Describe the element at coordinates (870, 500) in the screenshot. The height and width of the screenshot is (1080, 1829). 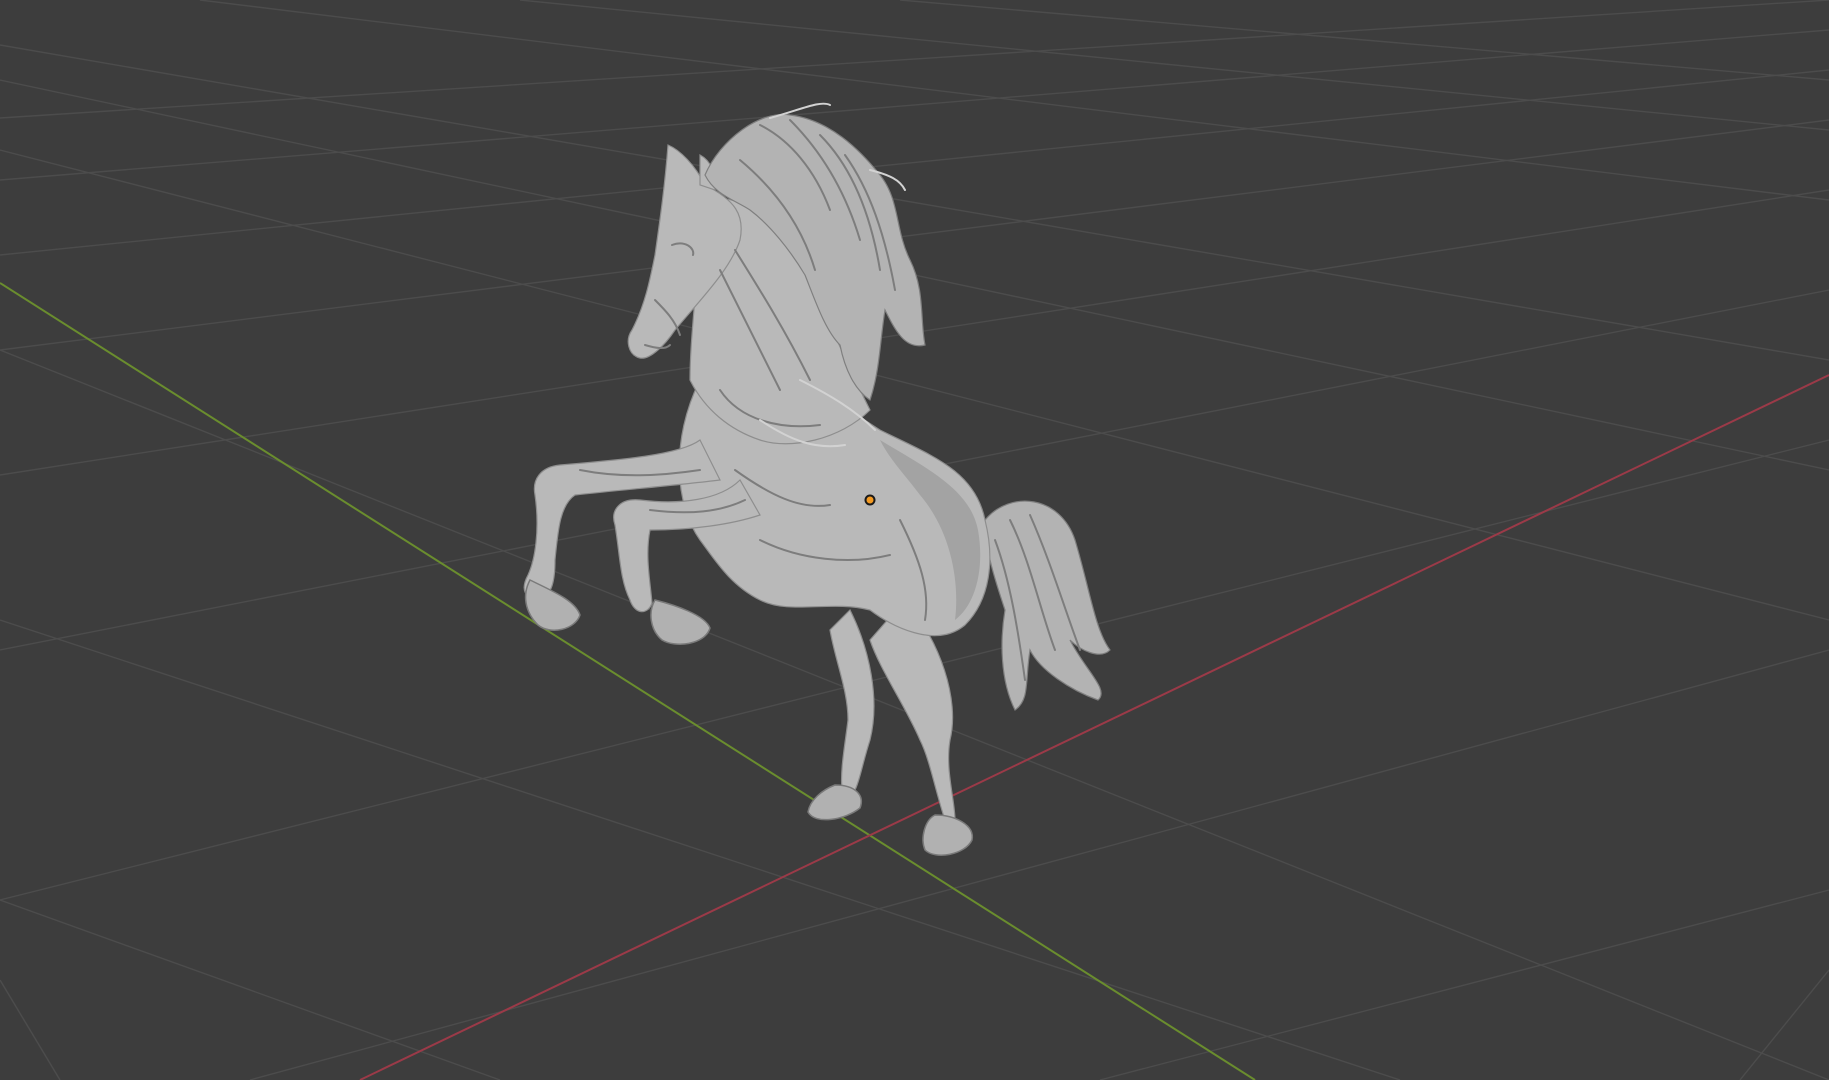
I see `object-origin-point` at that location.